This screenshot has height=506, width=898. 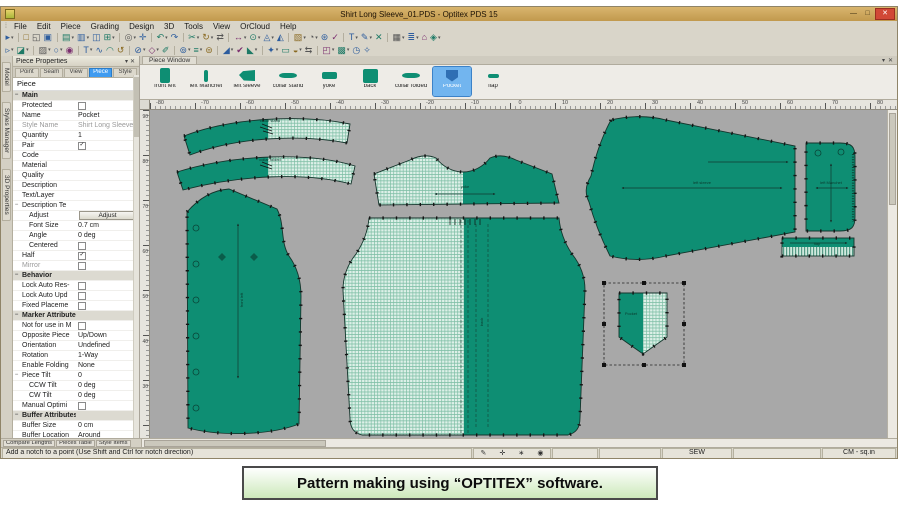 I want to click on property-value: 0, so click(x=107, y=375).